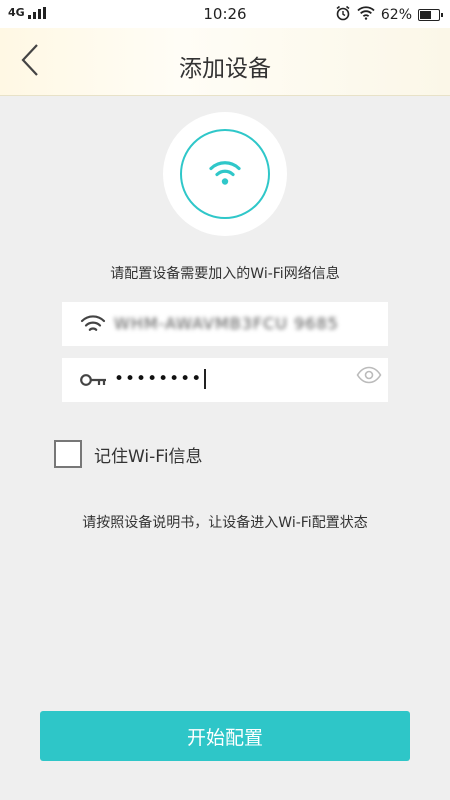  I want to click on remember-wifi-toggle: 记住Wi-Fi信息, so click(128, 454).